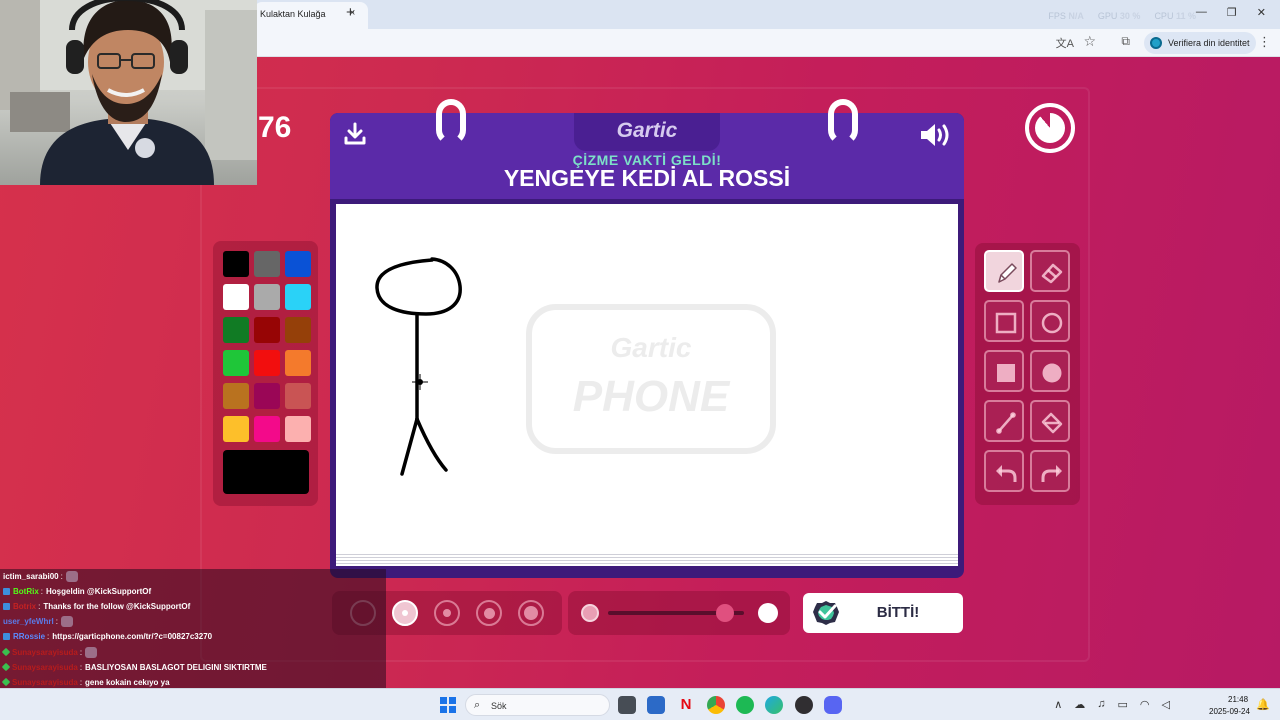 The height and width of the screenshot is (720, 1280). What do you see at coordinates (1200, 43) in the screenshot?
I see `verify-identity-button: Verifiera din identitet` at bounding box center [1200, 43].